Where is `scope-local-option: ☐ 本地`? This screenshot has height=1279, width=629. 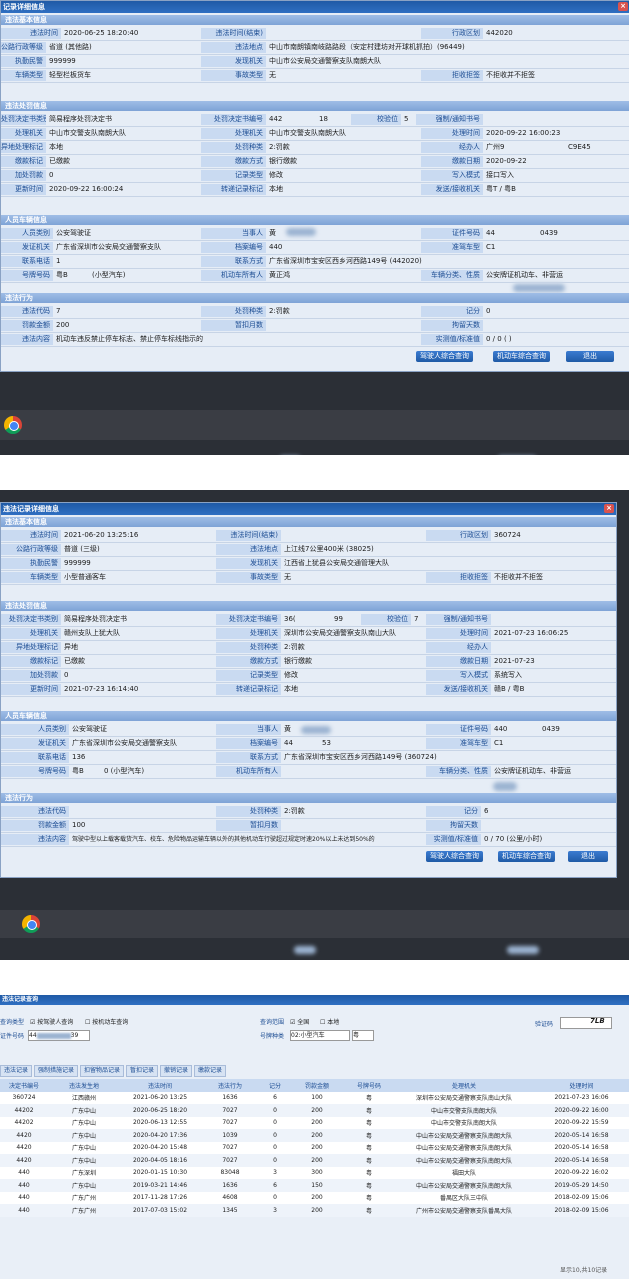 scope-local-option: ☐ 本地 is located at coordinates (329, 1021).